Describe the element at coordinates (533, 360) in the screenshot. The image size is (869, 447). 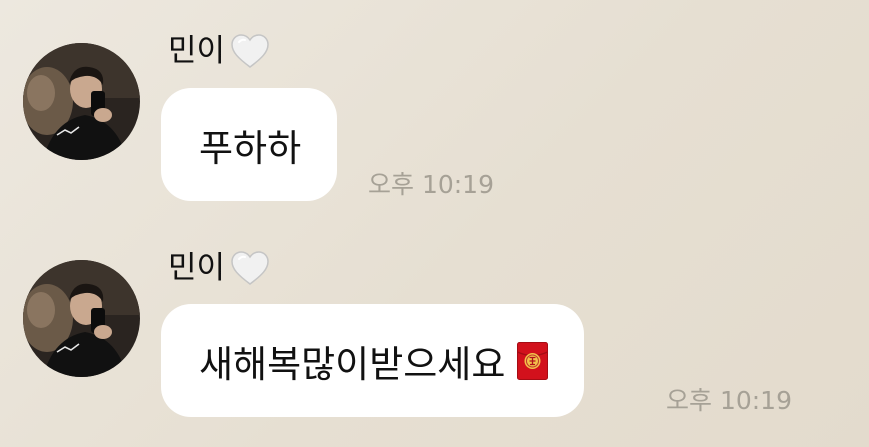
I see `red-envelope-icon` at that location.